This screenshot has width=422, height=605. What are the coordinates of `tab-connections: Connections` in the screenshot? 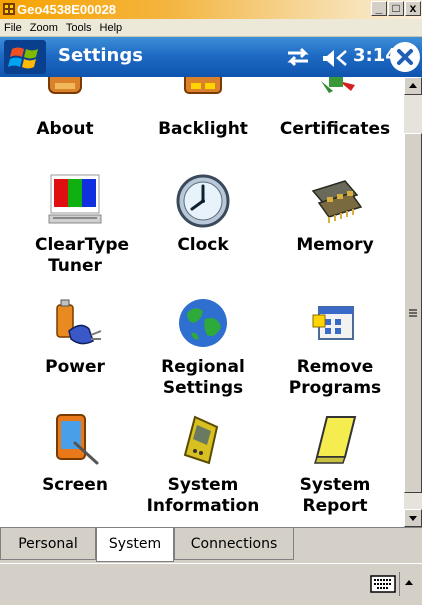 It's located at (234, 544).